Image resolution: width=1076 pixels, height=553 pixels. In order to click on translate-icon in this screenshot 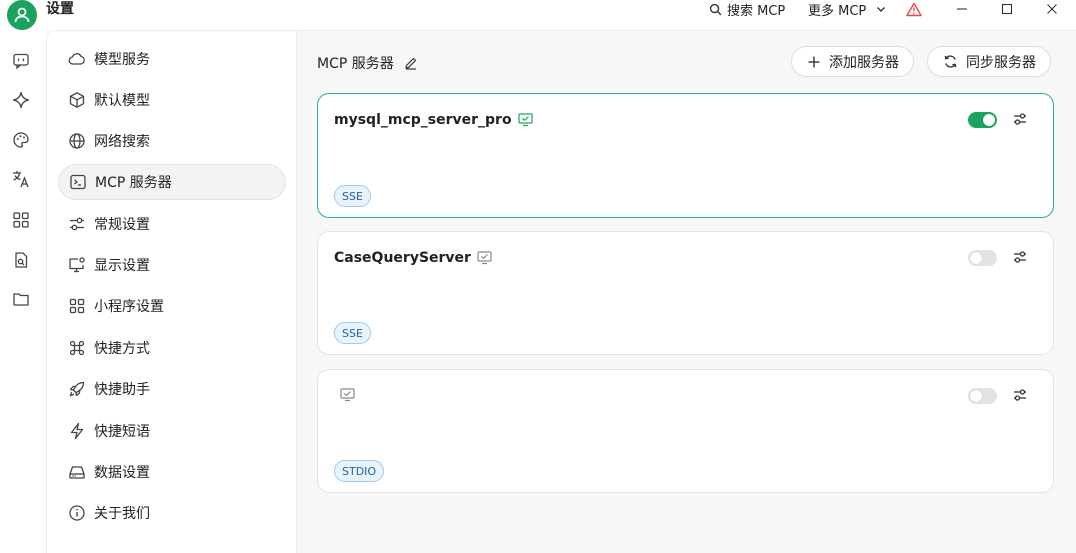, I will do `click(21, 179)`.